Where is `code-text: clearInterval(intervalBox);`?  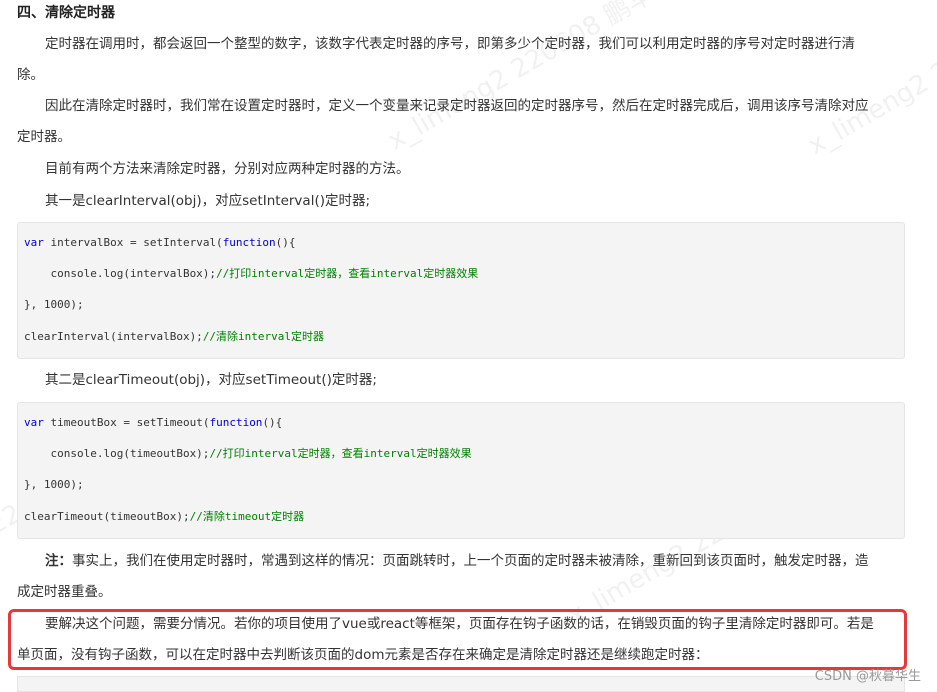 code-text: clearInterval(intervalBox); is located at coordinates (113, 336).